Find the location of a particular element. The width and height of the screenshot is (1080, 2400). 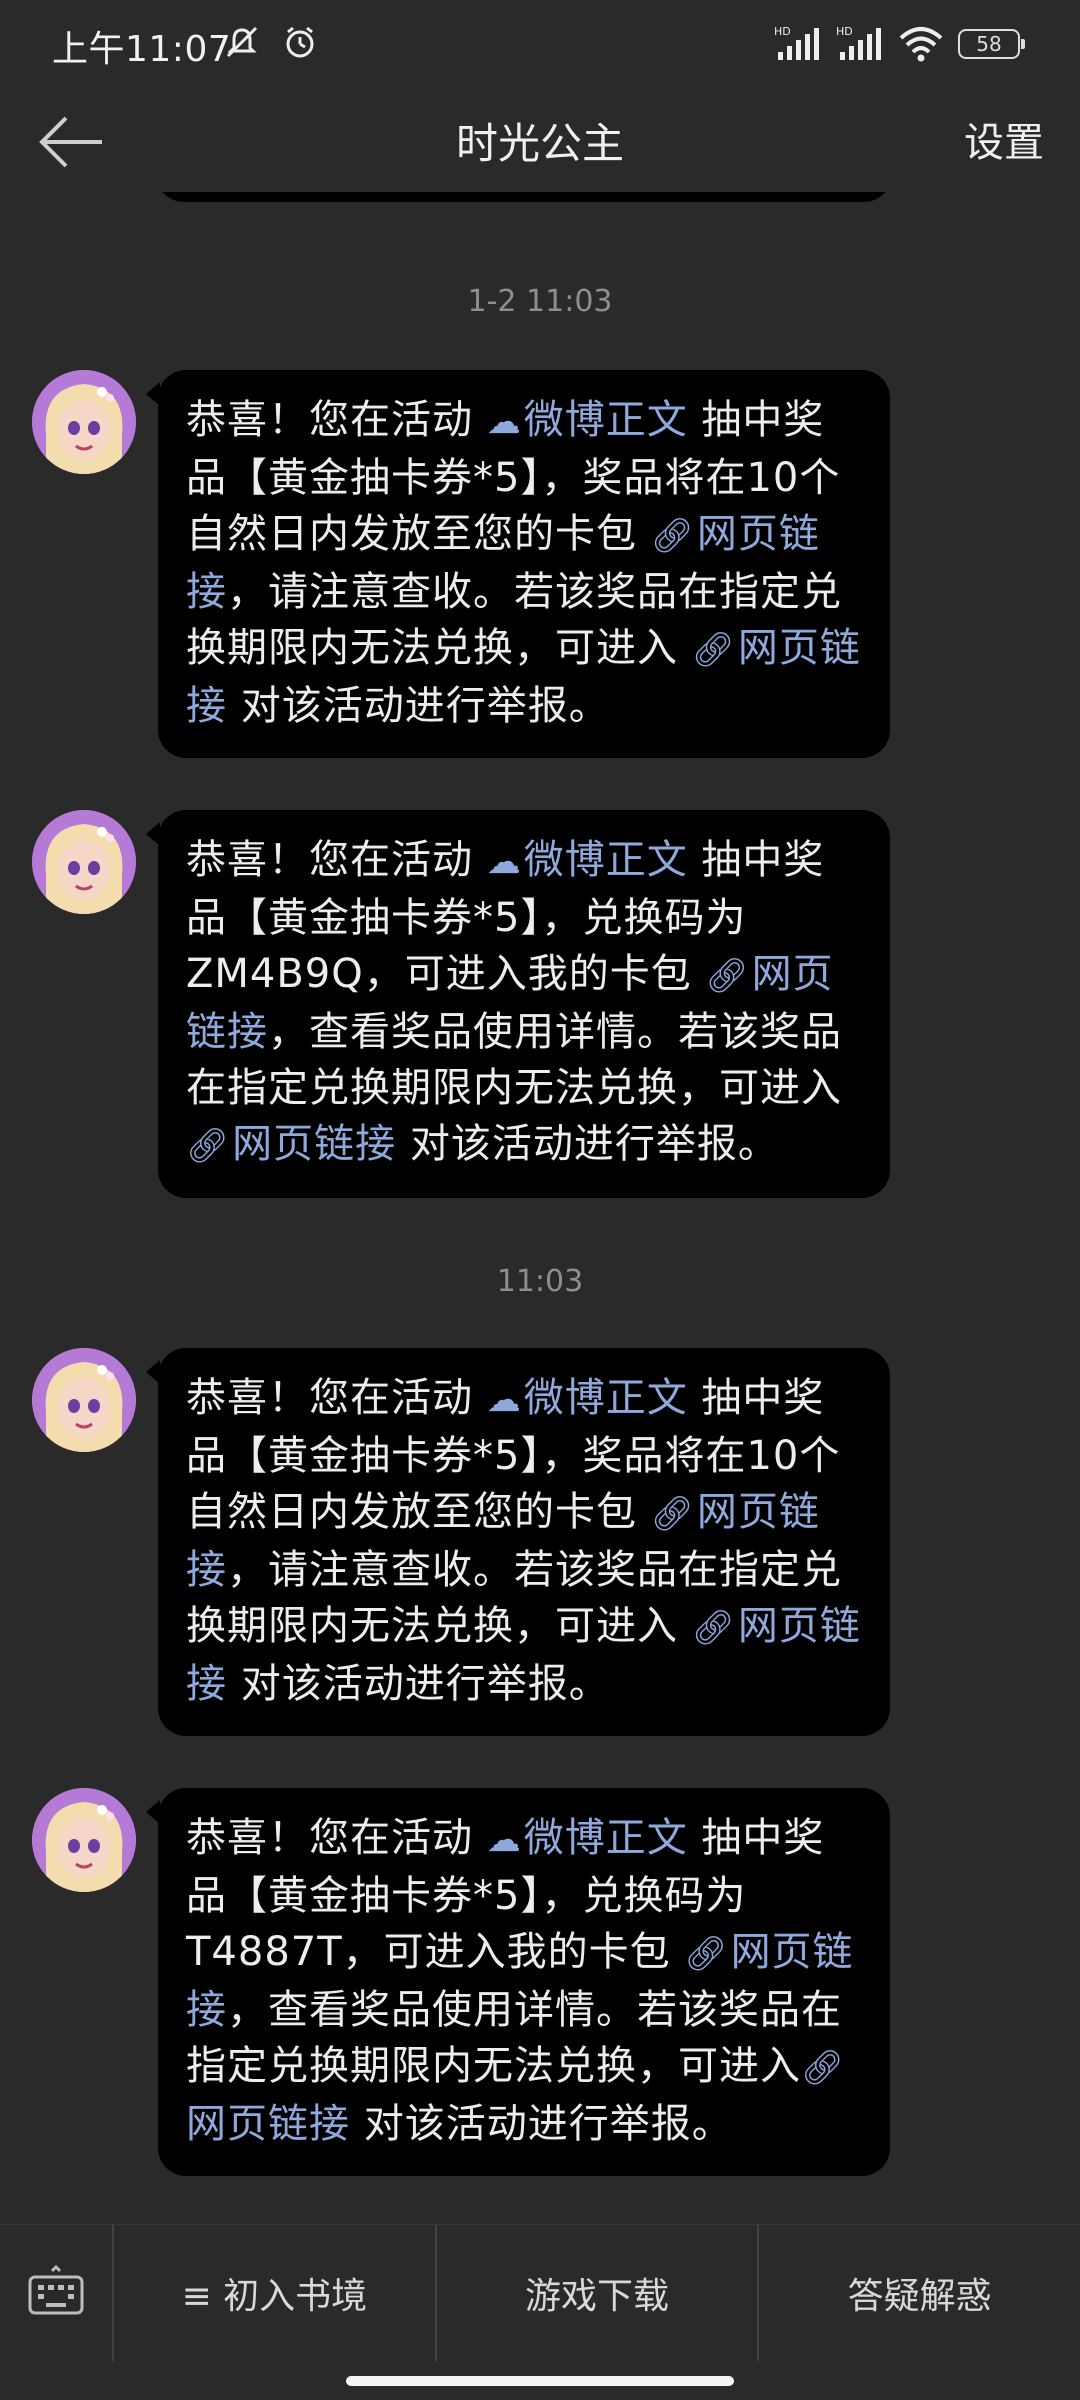

chat-header: 时光公主 设置 is located at coordinates (540, 142).